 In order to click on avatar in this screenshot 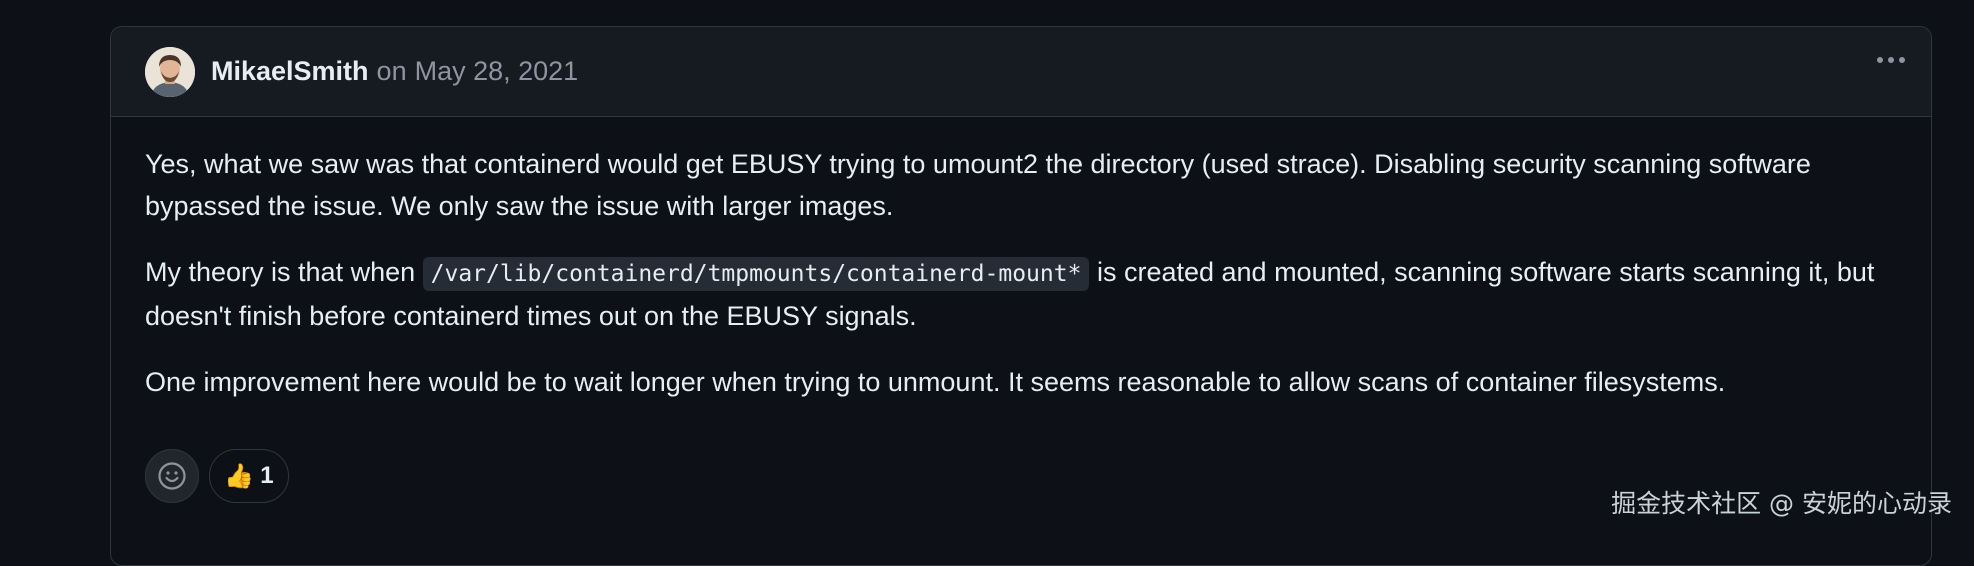, I will do `click(170, 71)`.